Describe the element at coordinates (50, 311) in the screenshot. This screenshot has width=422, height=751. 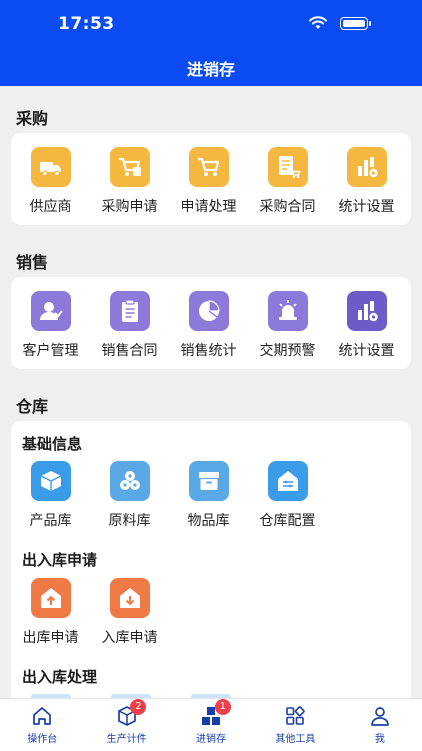
I see `customer-icon` at that location.